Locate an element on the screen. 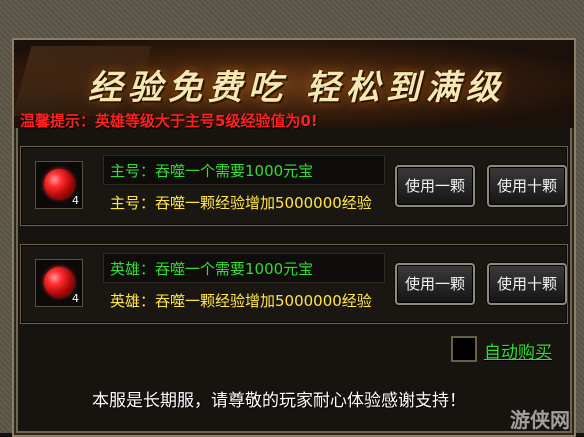  gain-text: 英雄：吞噬一颗经验增加5000000经验 is located at coordinates (241, 301).